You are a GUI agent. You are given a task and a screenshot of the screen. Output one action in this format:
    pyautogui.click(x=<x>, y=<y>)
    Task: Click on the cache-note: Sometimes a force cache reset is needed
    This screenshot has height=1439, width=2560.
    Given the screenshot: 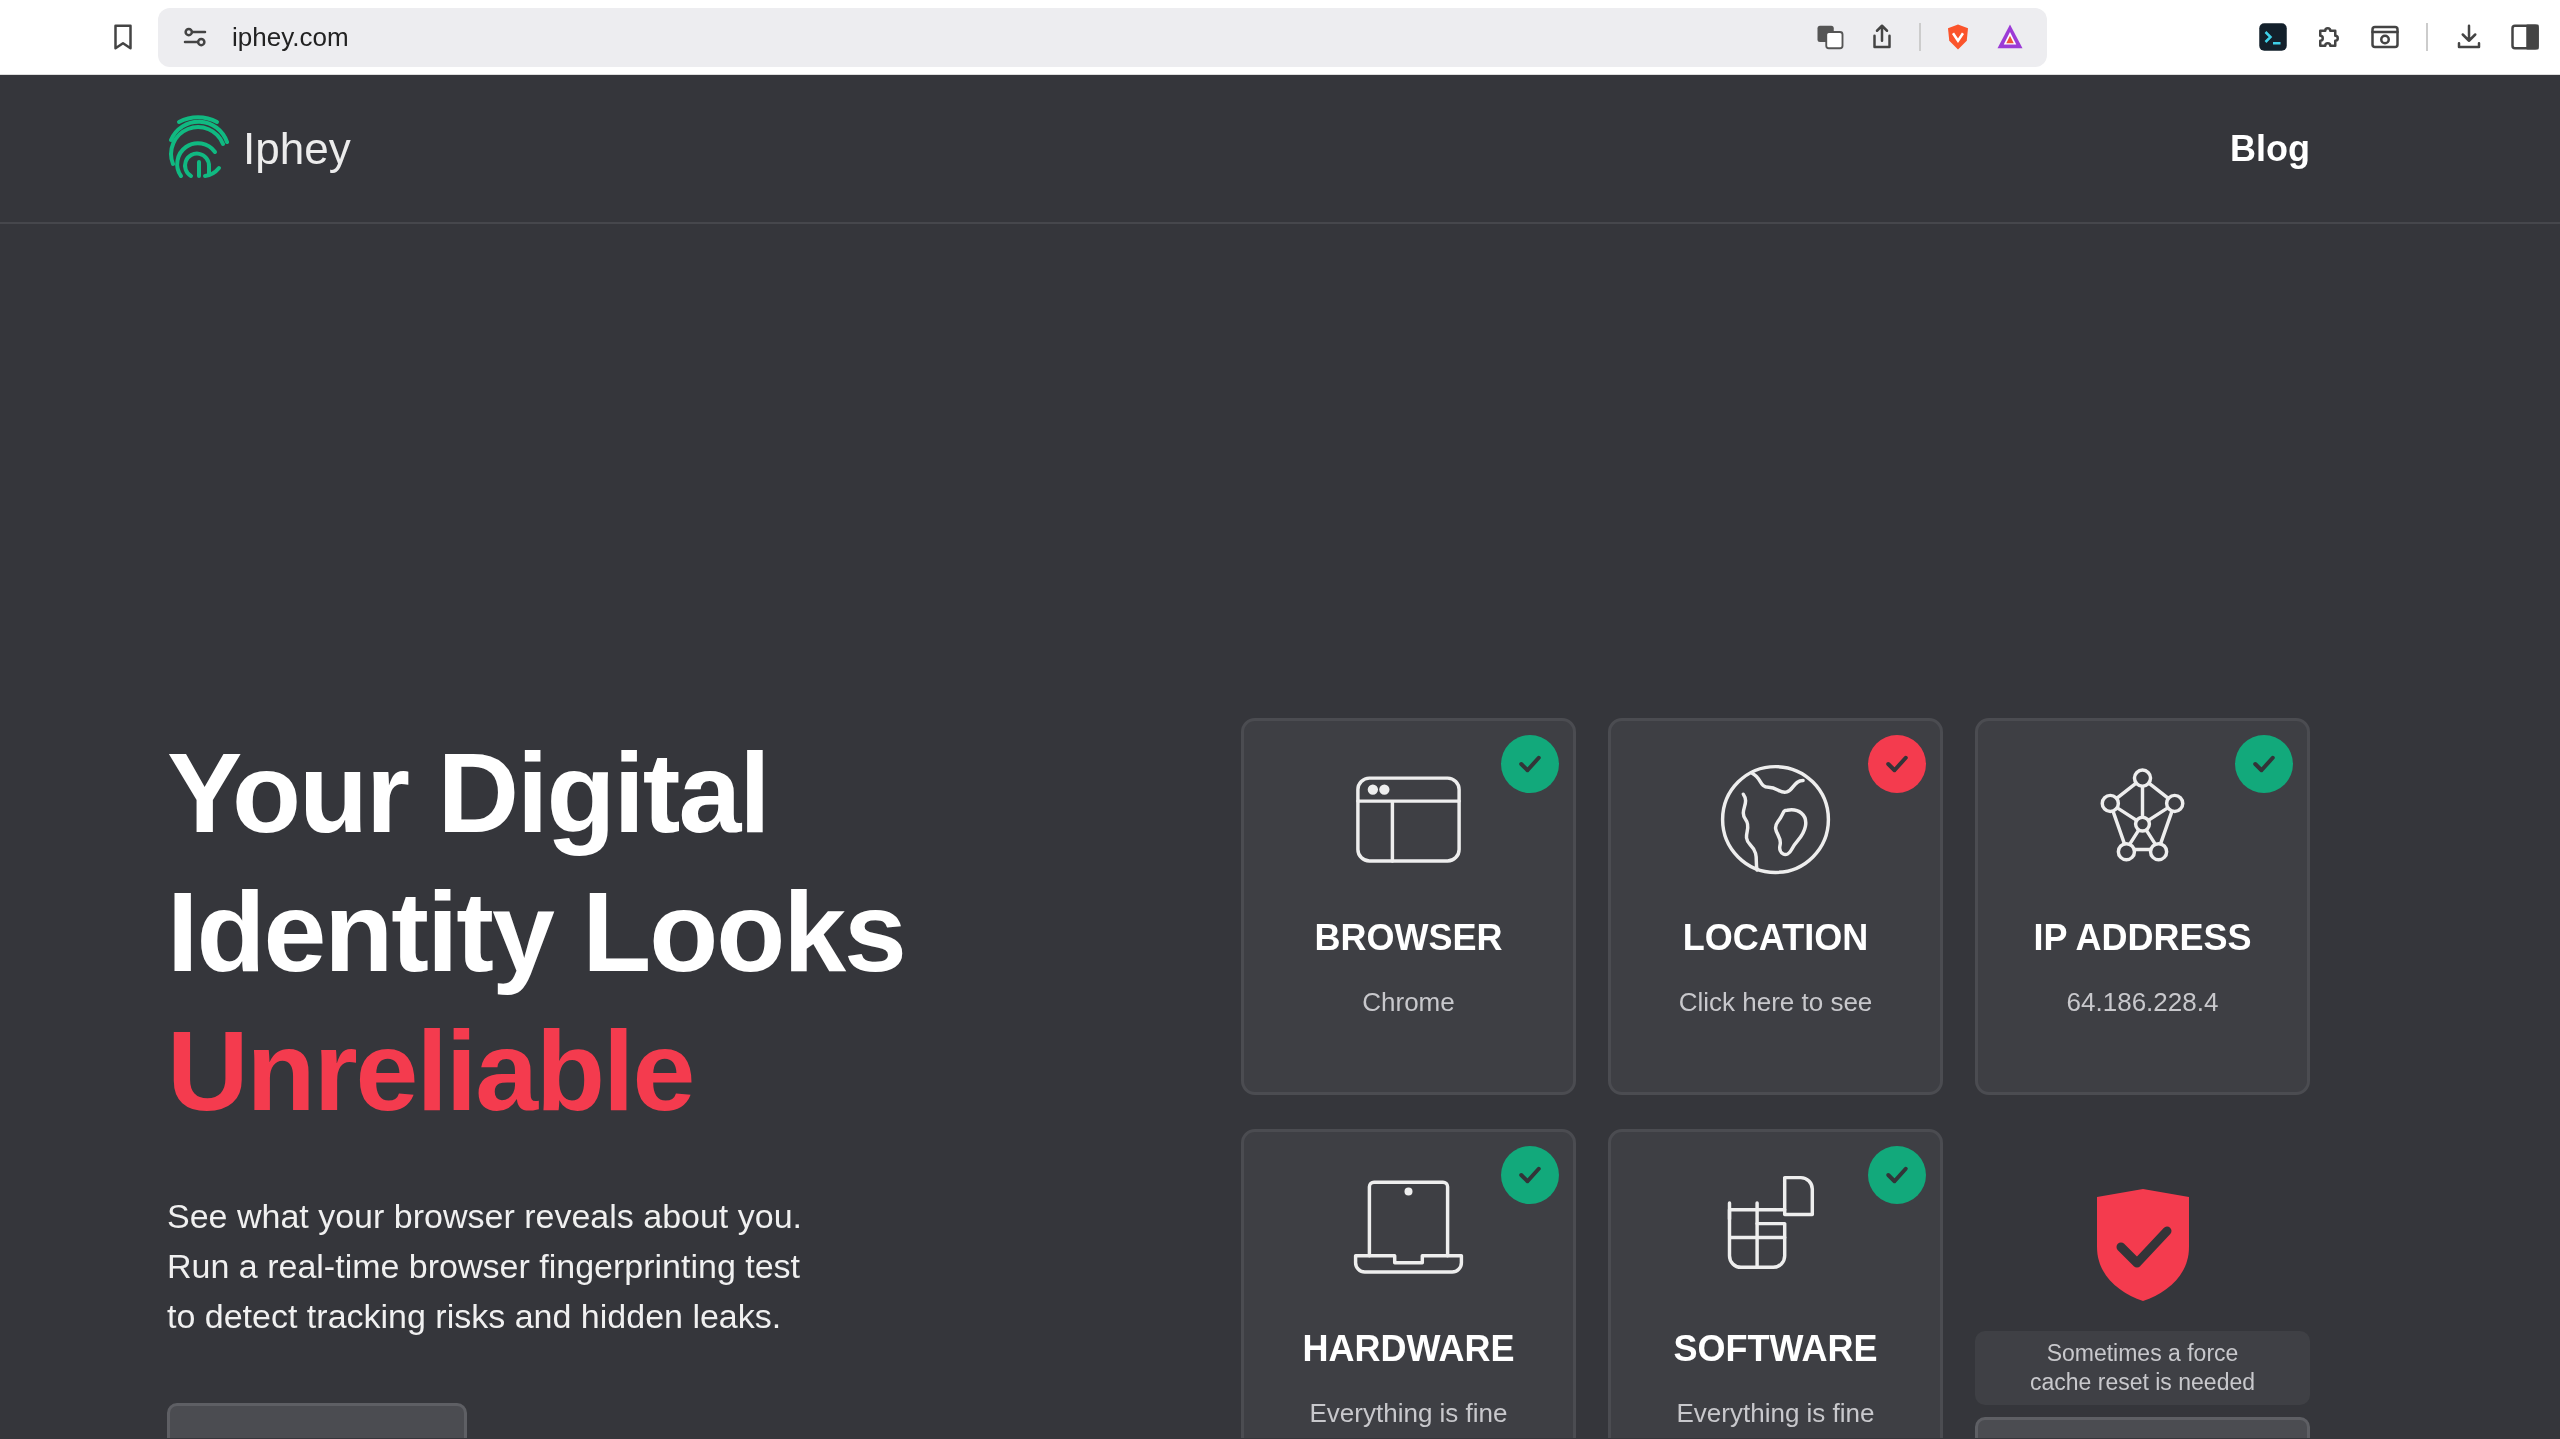 What is the action you would take?
    pyautogui.click(x=2142, y=1368)
    